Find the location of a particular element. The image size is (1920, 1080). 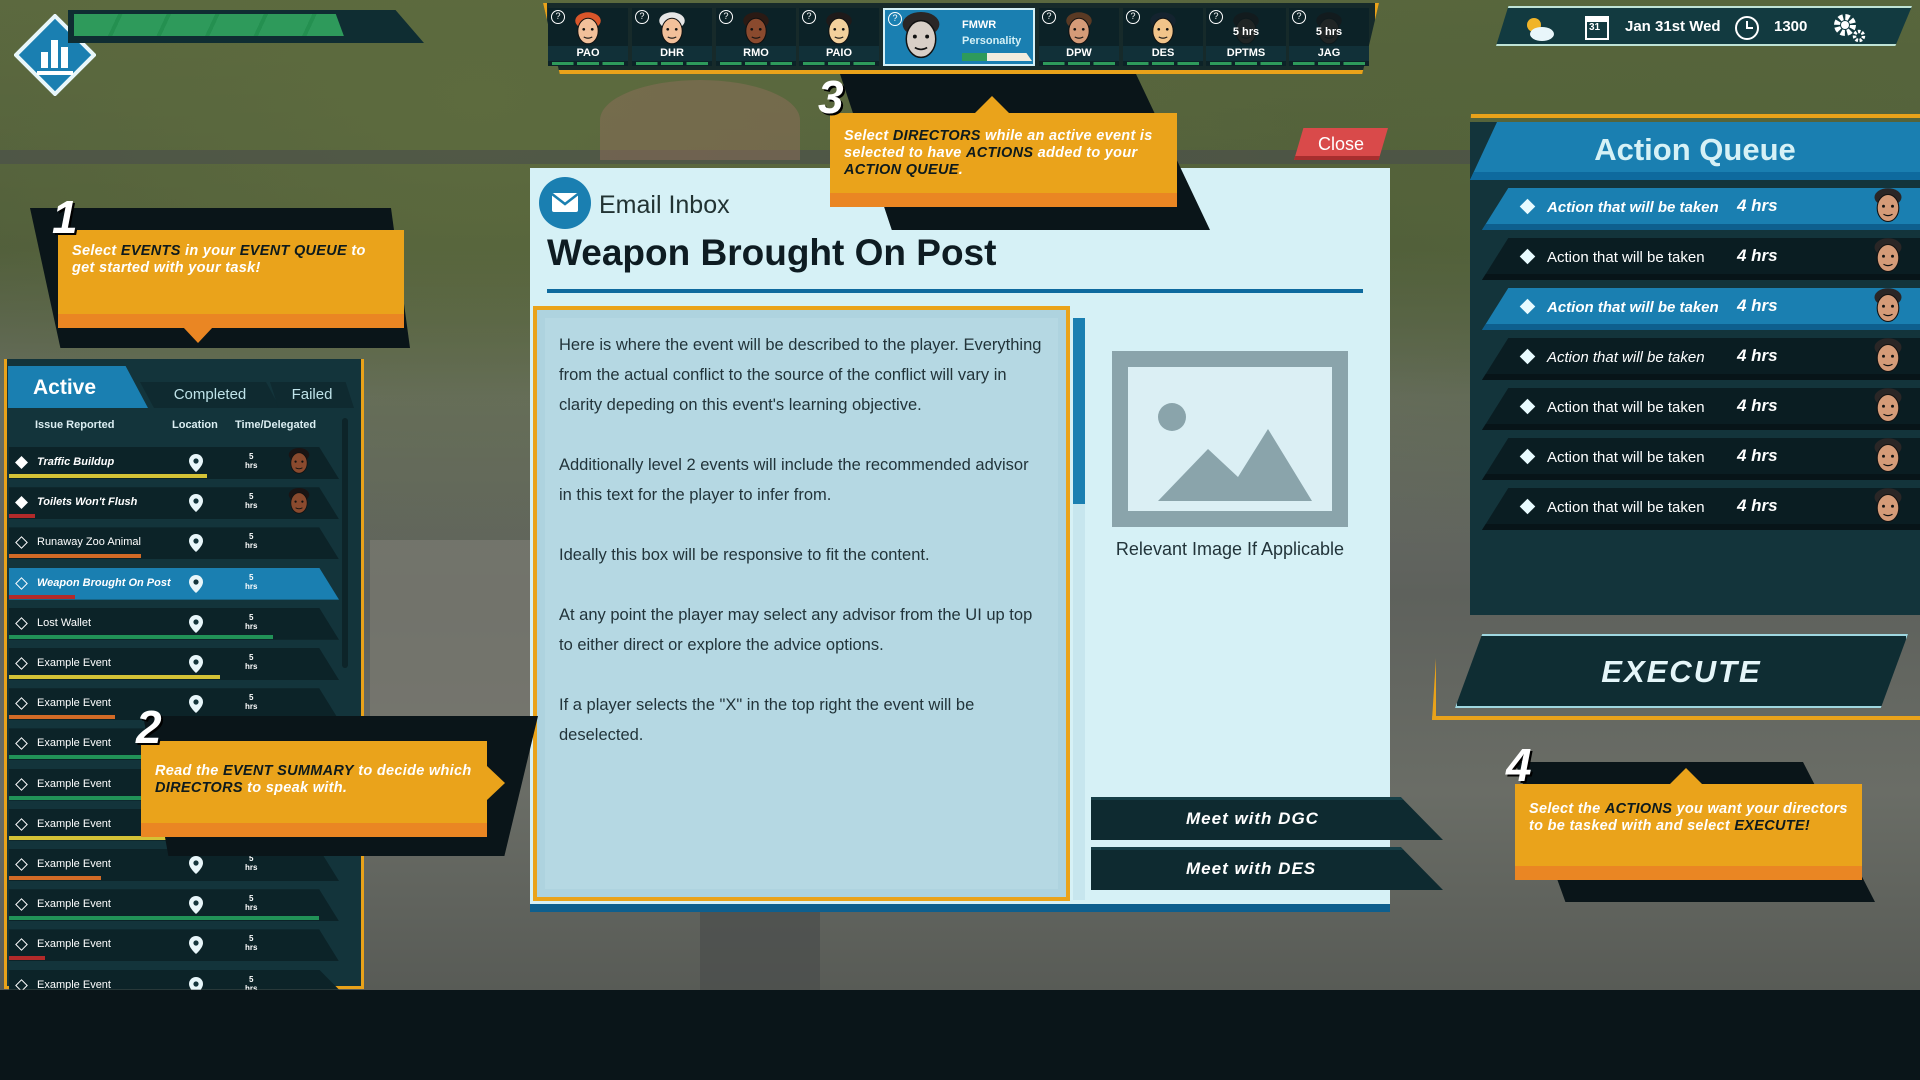

event-list-scrollbar is located at coordinates (345, 543).